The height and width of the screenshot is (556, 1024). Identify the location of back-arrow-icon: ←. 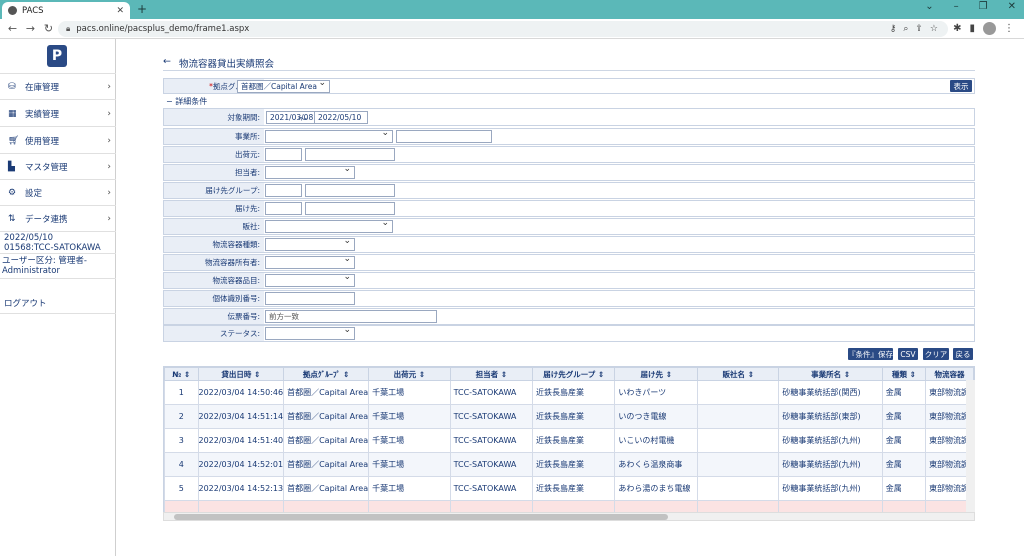
(167, 63).